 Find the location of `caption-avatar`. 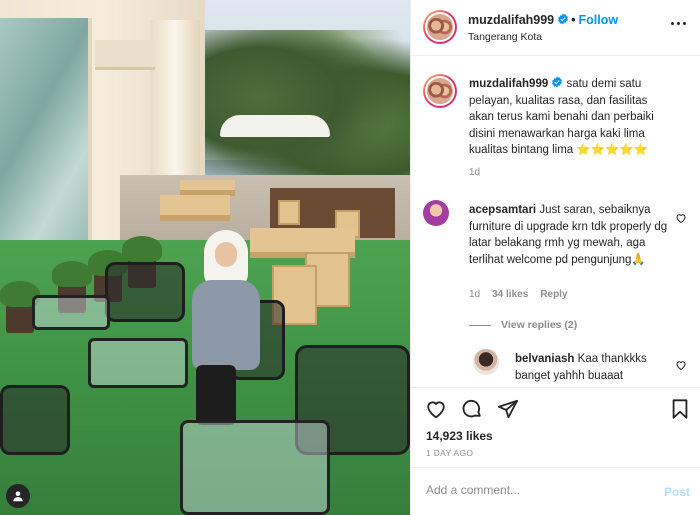

caption-avatar is located at coordinates (440, 91).